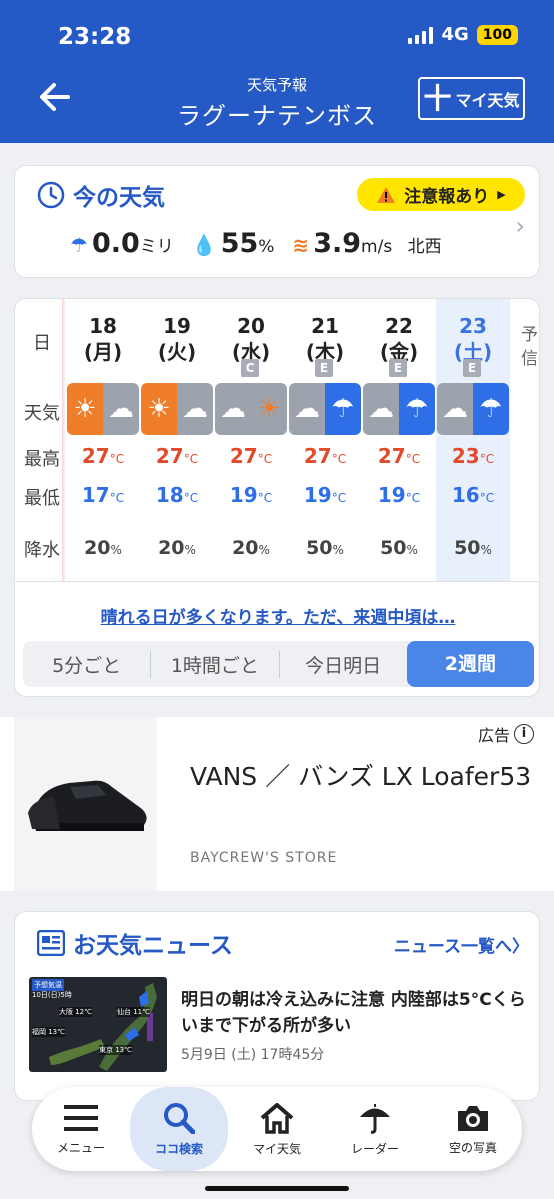 This screenshot has width=554, height=1199. I want to click on shoe-image, so click(87, 805).